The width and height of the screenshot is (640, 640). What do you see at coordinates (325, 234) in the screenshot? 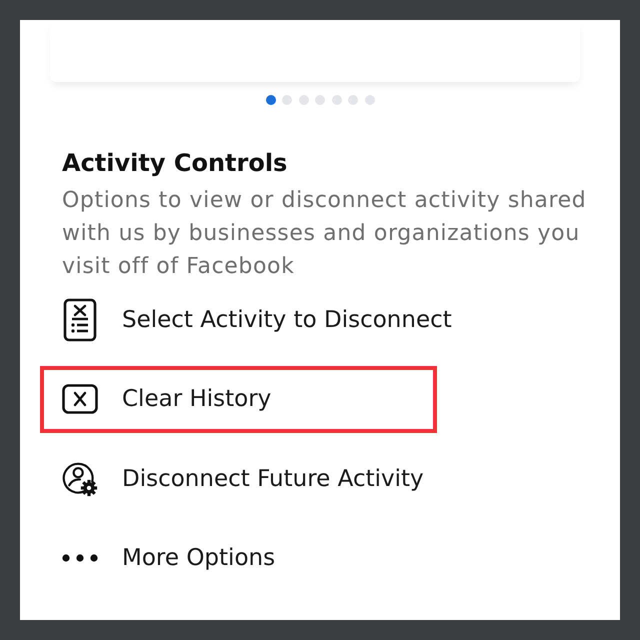
I see `section-description: Options to view or disconnect activity shared with us by businesses and organizations you visit off of Facebook` at bounding box center [325, 234].